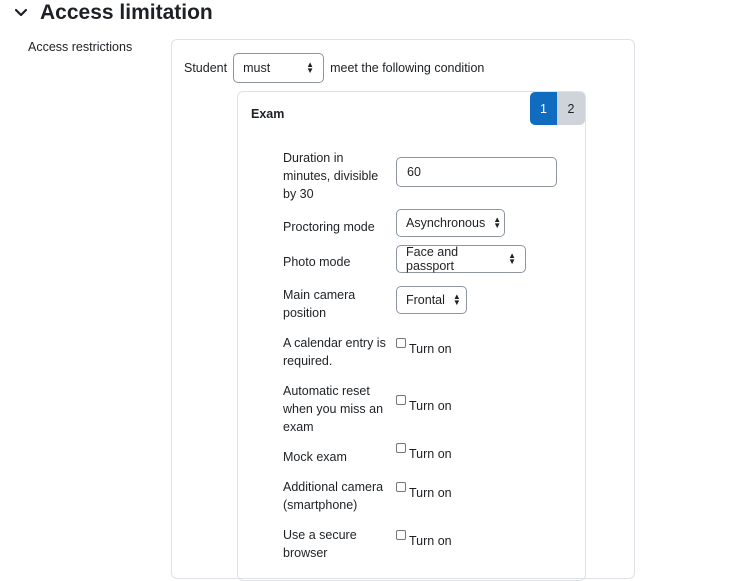 This screenshot has width=755, height=581. What do you see at coordinates (206, 68) in the screenshot?
I see `condition-prefix: Student` at bounding box center [206, 68].